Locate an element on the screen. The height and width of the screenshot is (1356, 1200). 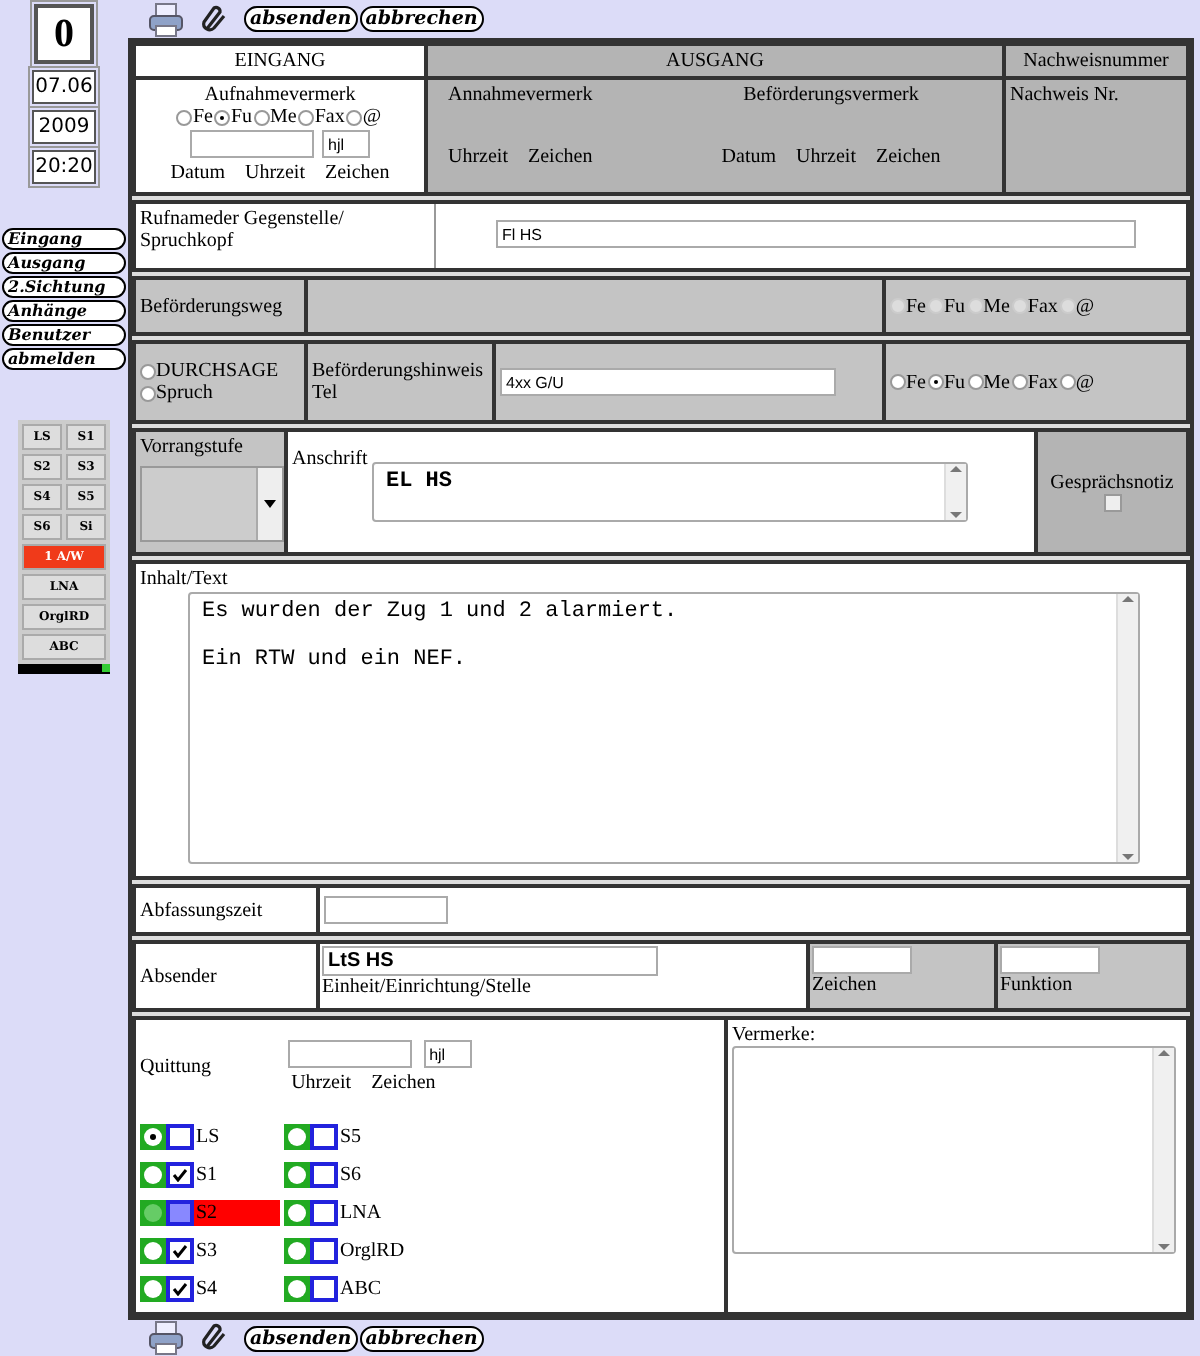
radio-label: Fax is located at coordinates (329, 117).